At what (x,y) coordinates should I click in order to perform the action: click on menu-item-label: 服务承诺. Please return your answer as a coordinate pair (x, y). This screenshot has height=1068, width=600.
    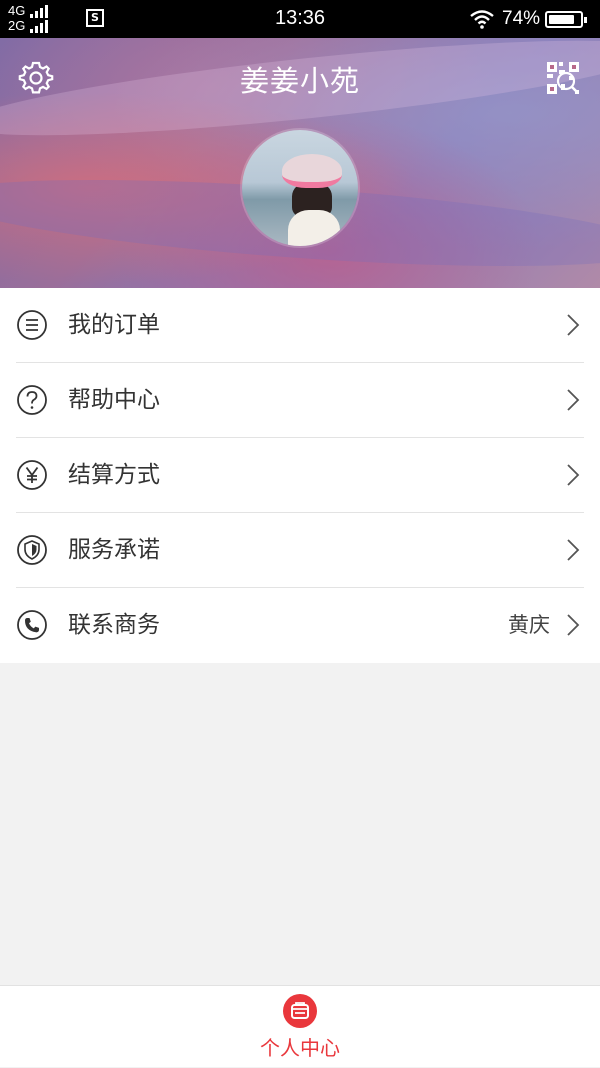
    Looking at the image, I should click on (114, 550).